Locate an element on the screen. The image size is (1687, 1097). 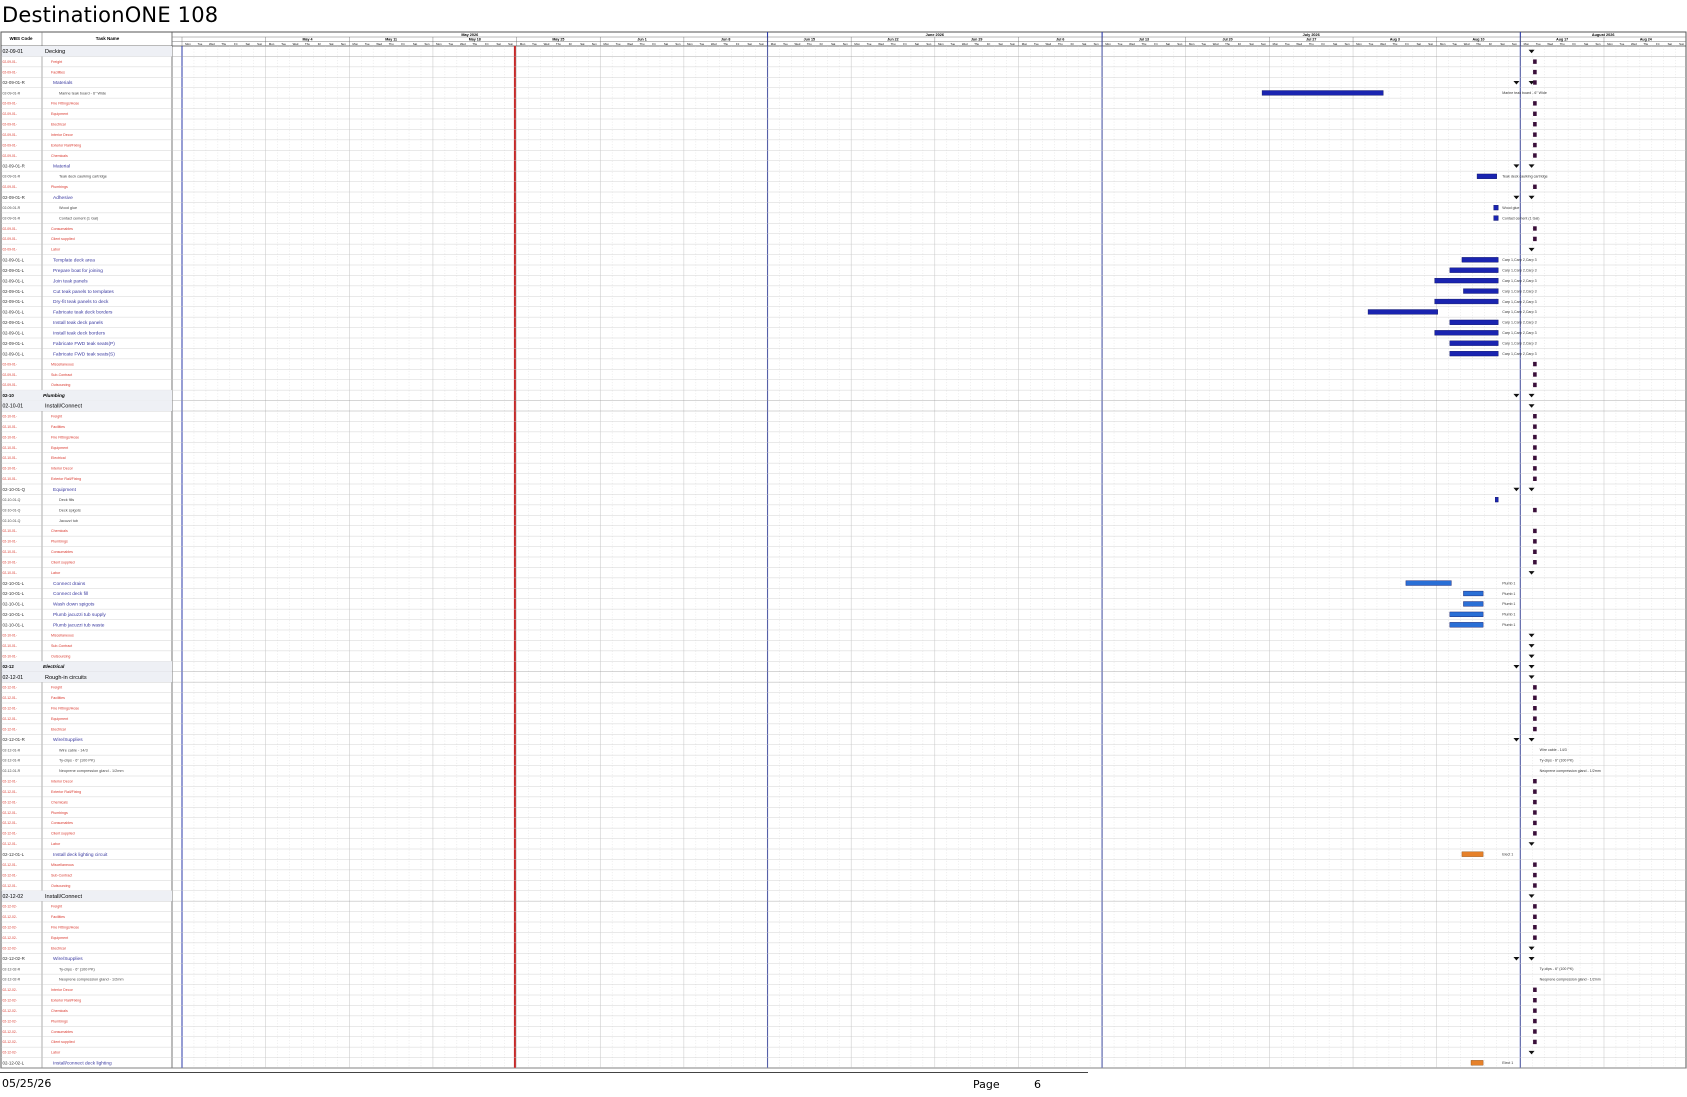
task-name: Chemicals is located at coordinates (59, 802).